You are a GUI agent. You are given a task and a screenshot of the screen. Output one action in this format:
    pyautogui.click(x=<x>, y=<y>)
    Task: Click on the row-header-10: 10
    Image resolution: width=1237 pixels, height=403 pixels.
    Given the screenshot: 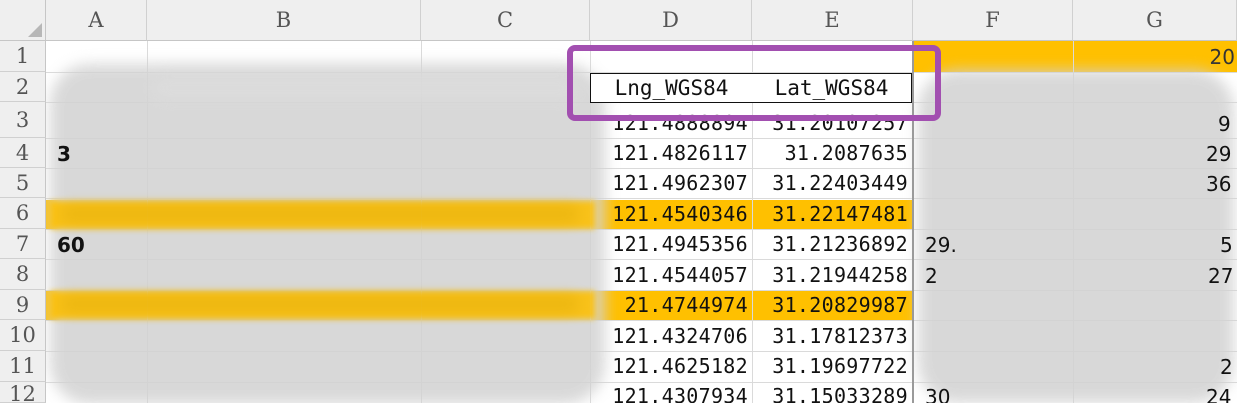 What is the action you would take?
    pyautogui.click(x=23, y=335)
    